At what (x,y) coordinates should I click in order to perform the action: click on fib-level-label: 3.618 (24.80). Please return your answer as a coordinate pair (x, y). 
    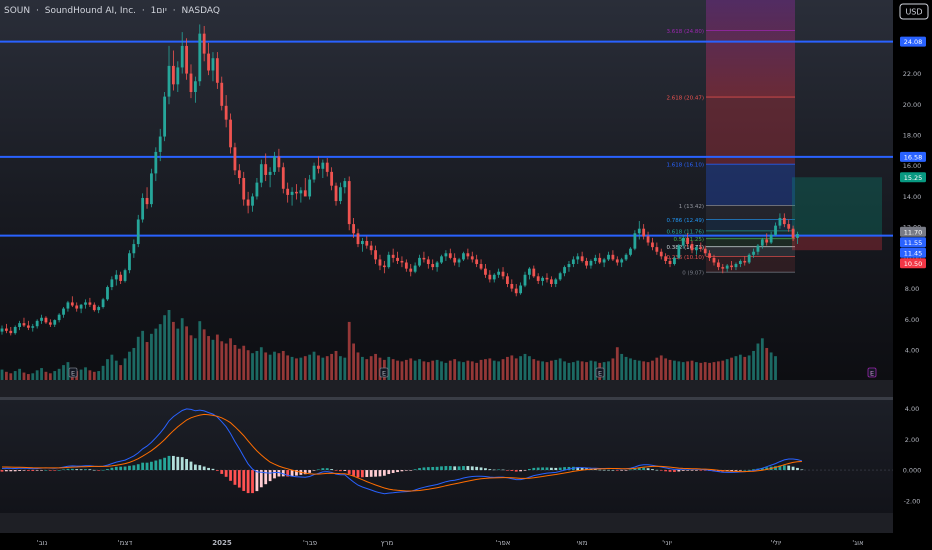
    Looking at the image, I should click on (685, 32).